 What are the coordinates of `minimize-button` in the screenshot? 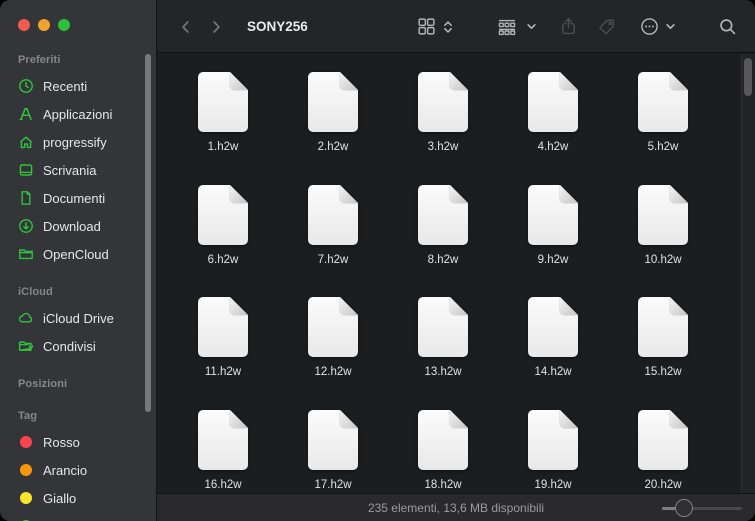 It's located at (44, 25).